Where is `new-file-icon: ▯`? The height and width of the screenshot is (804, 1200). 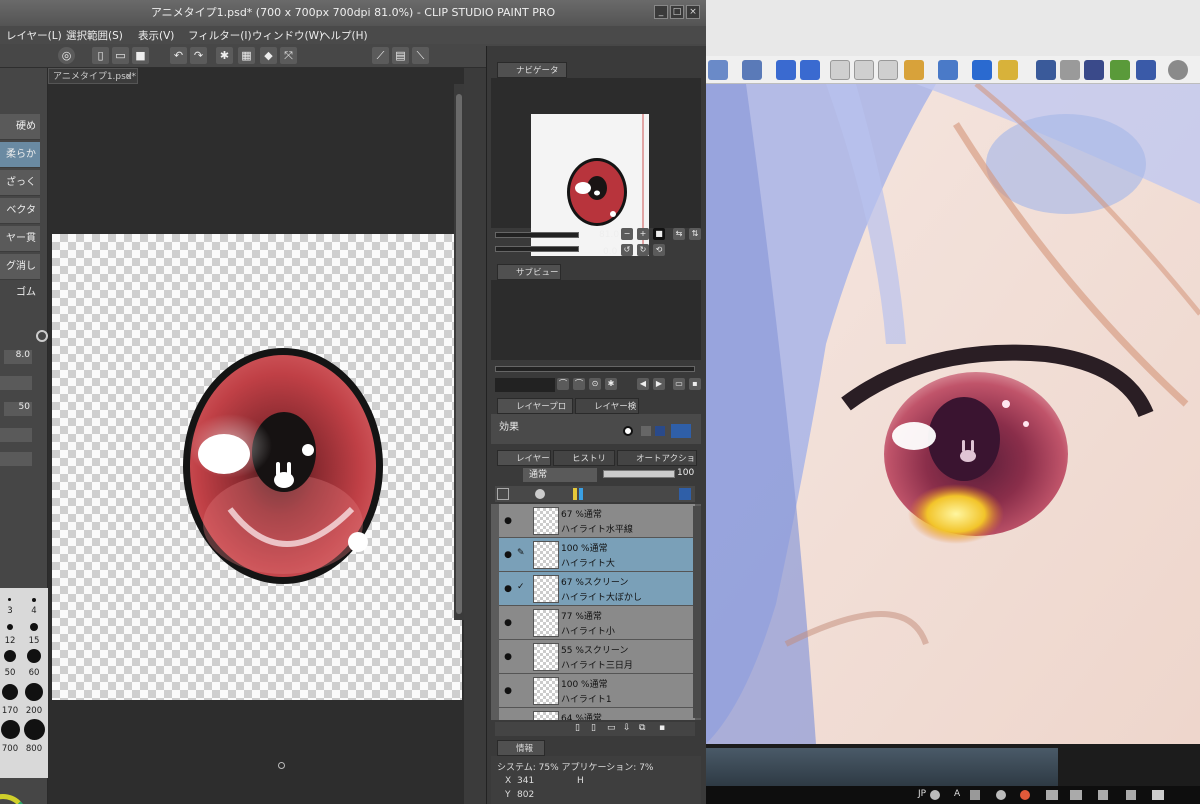
new-file-icon: ▯ is located at coordinates (100, 55).